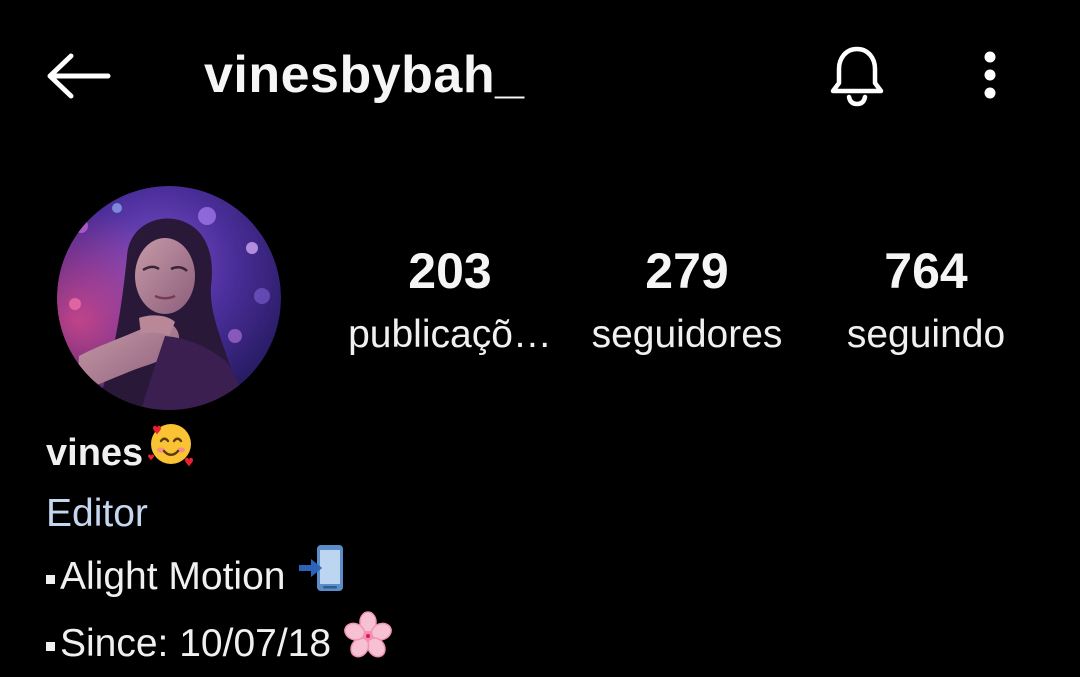 Image resolution: width=1080 pixels, height=677 pixels. What do you see at coordinates (172, 452) in the screenshot?
I see `smiling-face-with-hearts-icon` at bounding box center [172, 452].